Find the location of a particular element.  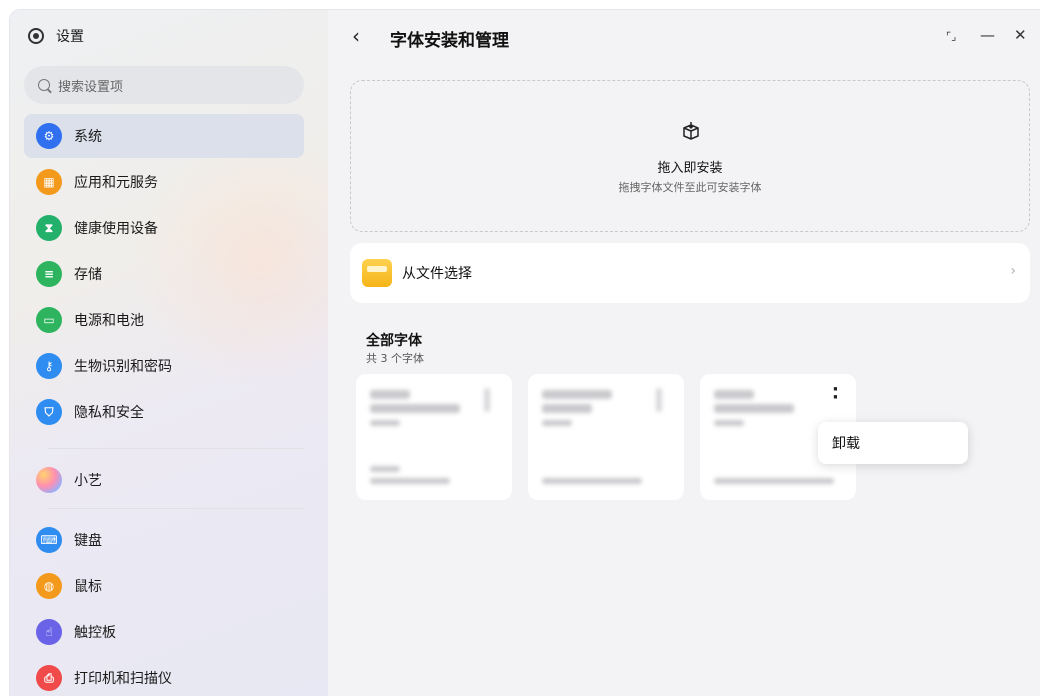

sidebar-item-apps: ▦ 应用和元服务 is located at coordinates (164, 182).